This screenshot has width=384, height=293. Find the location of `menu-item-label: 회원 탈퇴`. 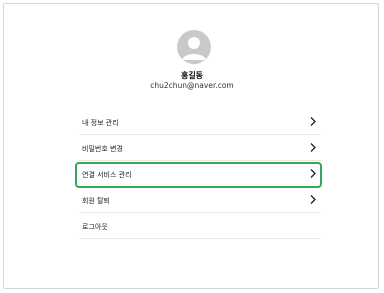

menu-item-label: 회원 탈퇴 is located at coordinates (96, 201).